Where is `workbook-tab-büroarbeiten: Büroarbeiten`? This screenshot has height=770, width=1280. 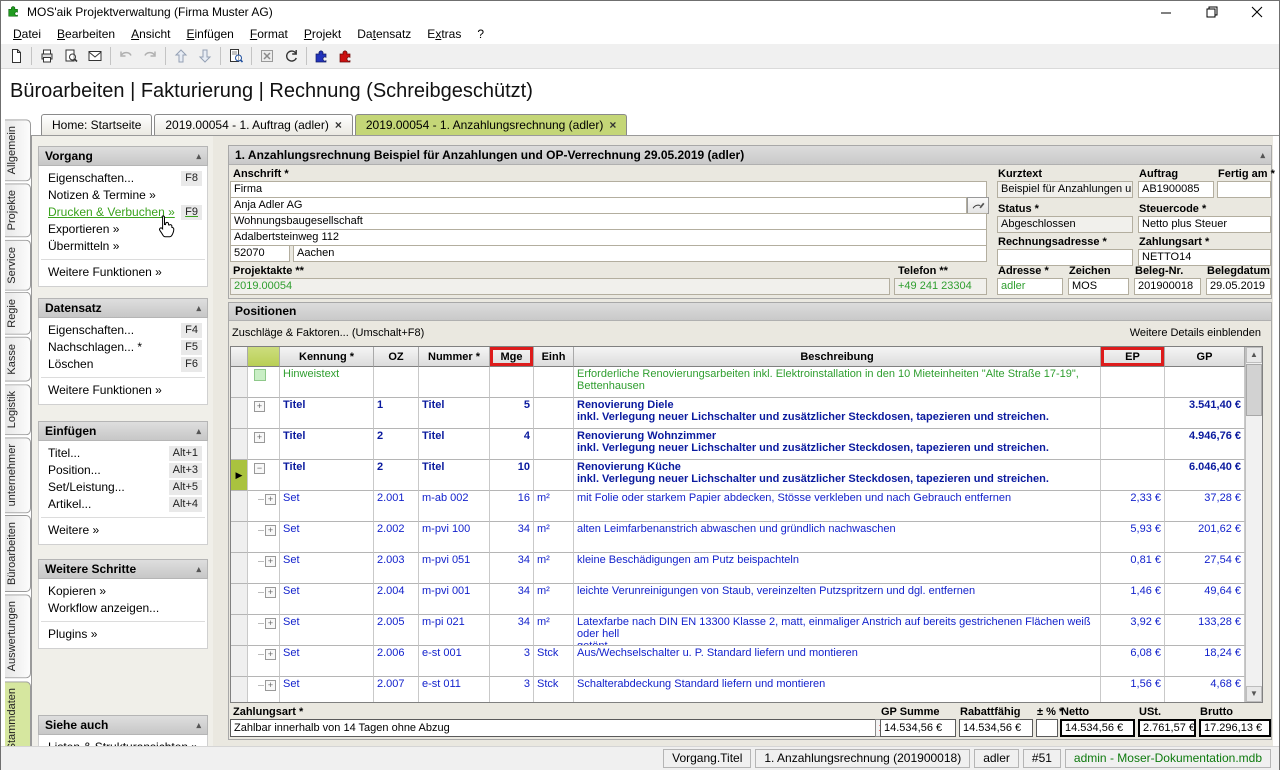
workbook-tab-büroarbeiten: Büroarbeiten is located at coordinates (18, 554).